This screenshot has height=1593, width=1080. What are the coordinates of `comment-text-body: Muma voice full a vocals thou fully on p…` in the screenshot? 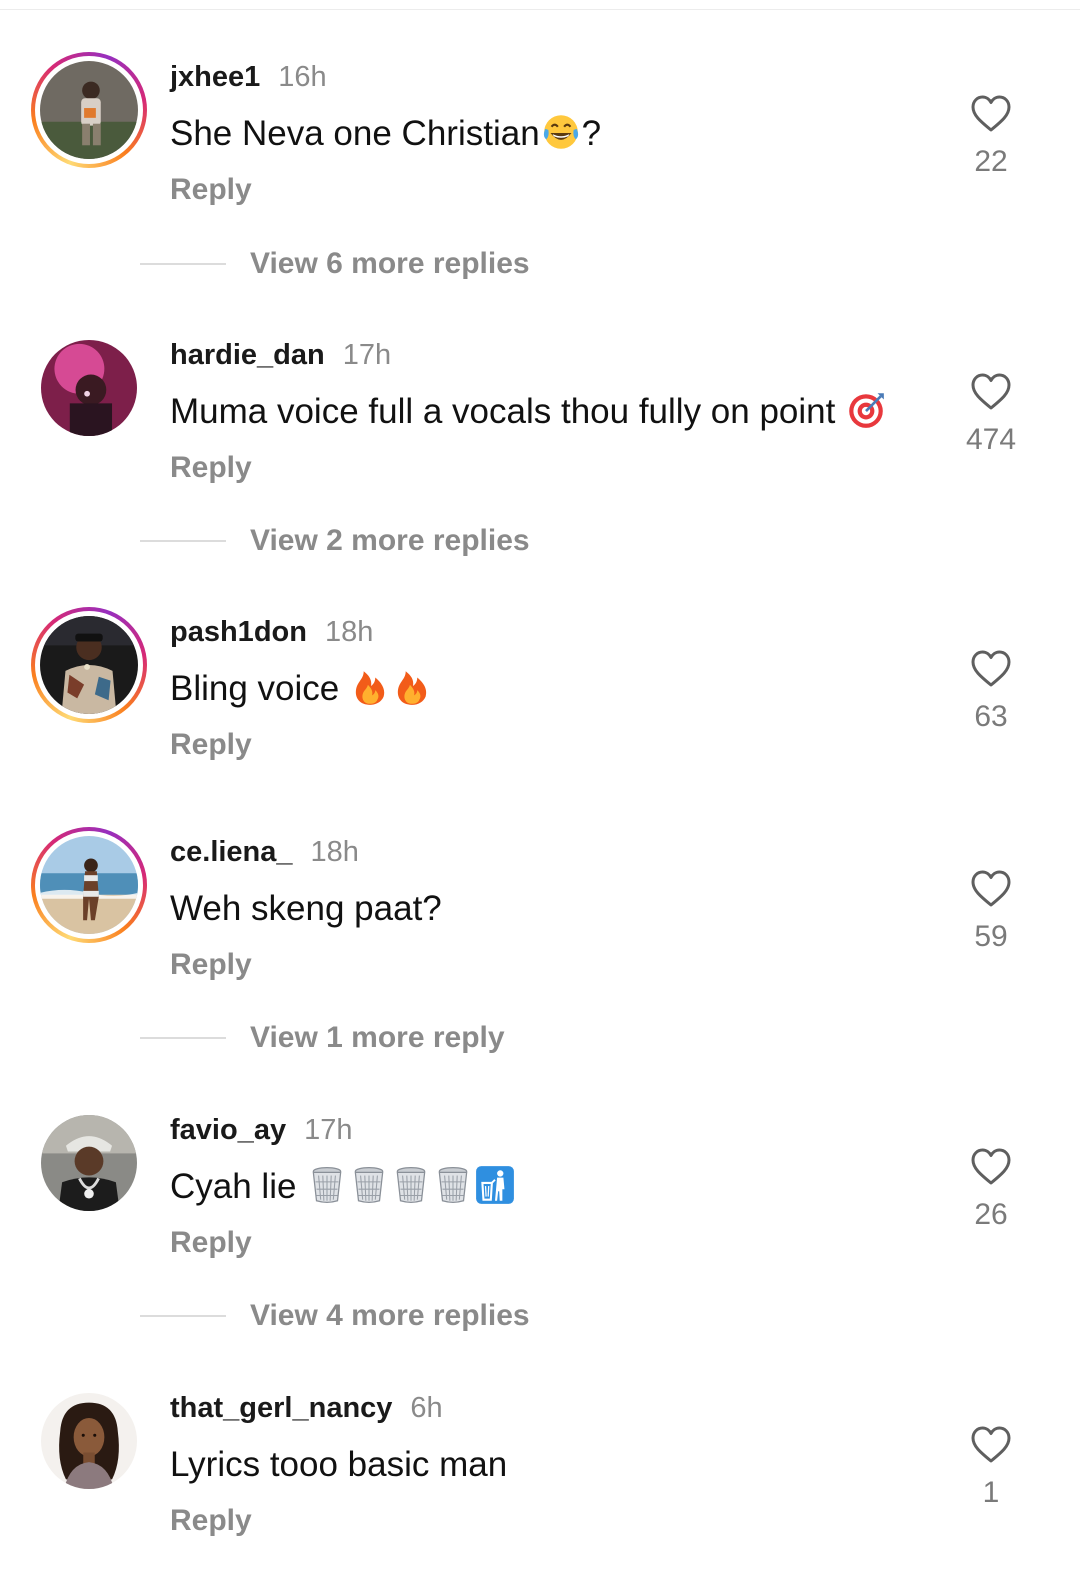 It's located at (503, 411).